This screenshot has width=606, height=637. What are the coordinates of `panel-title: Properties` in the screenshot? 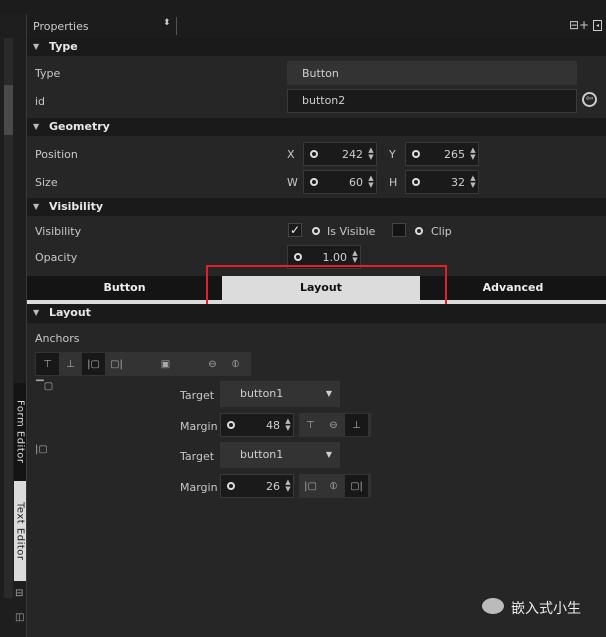 It's located at (61, 26).